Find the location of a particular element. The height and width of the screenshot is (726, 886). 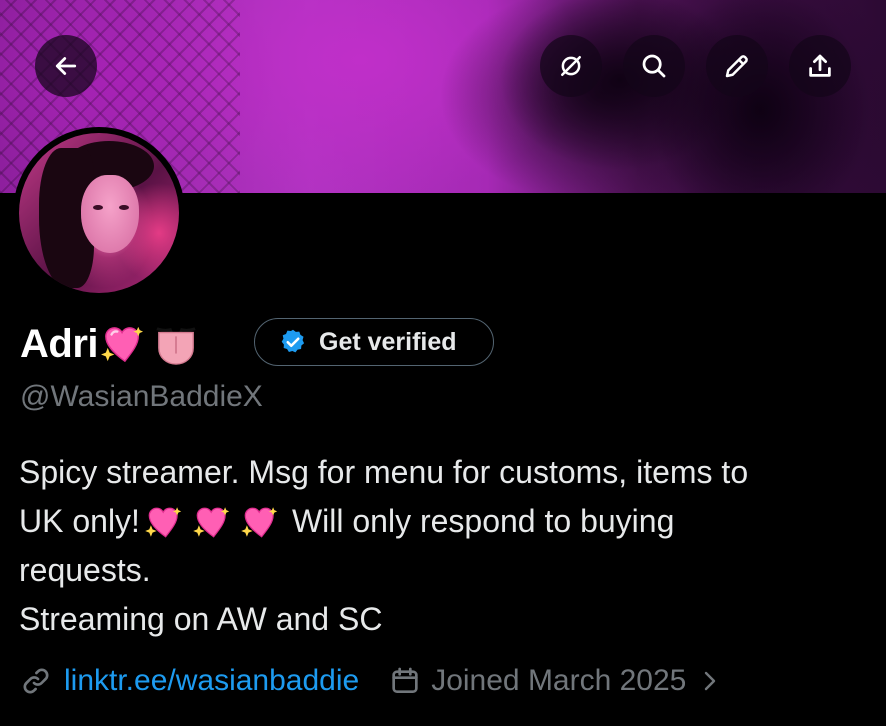

bio-line: UK only! Will only respond to buying is located at coordinates (449, 521).